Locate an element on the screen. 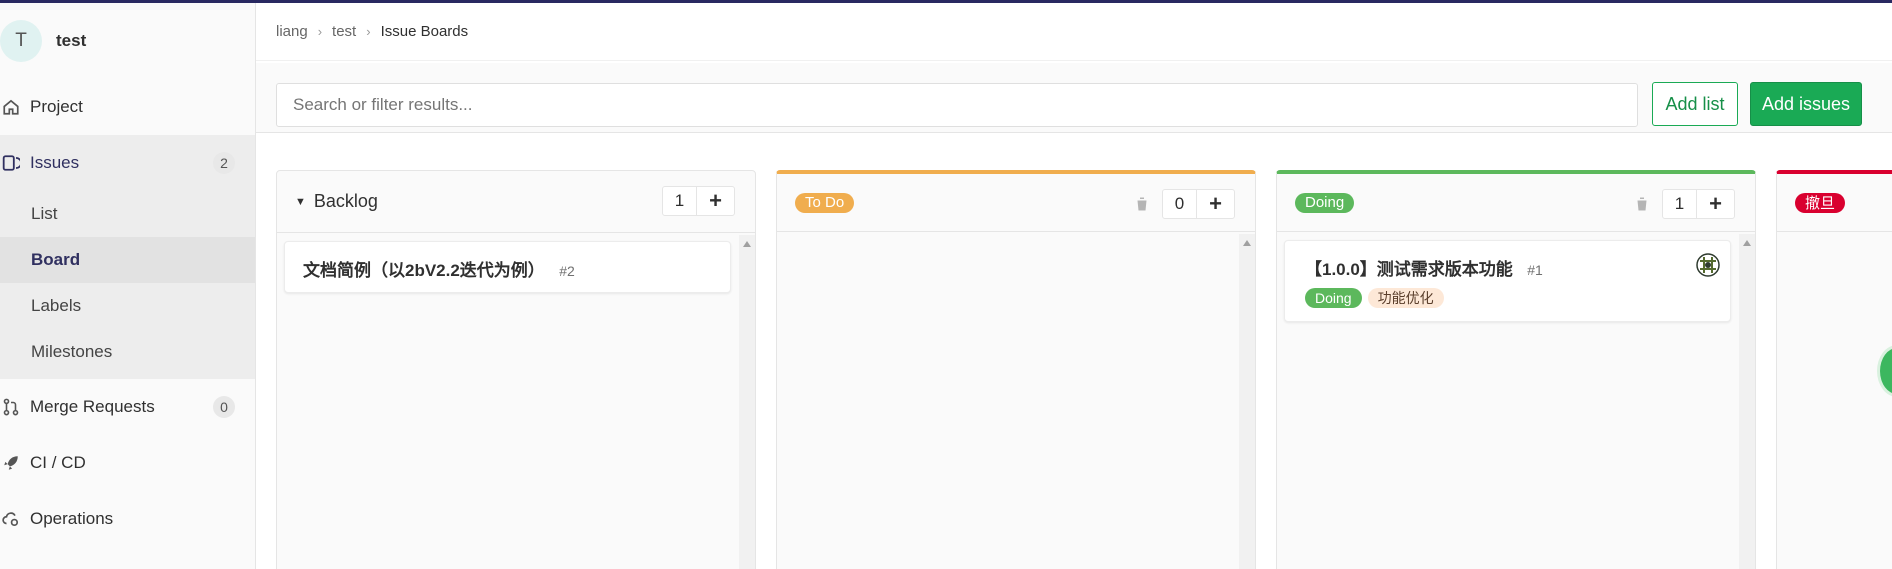 The height and width of the screenshot is (569, 1892). list-header: To Do 0 + is located at coordinates (1016, 203).